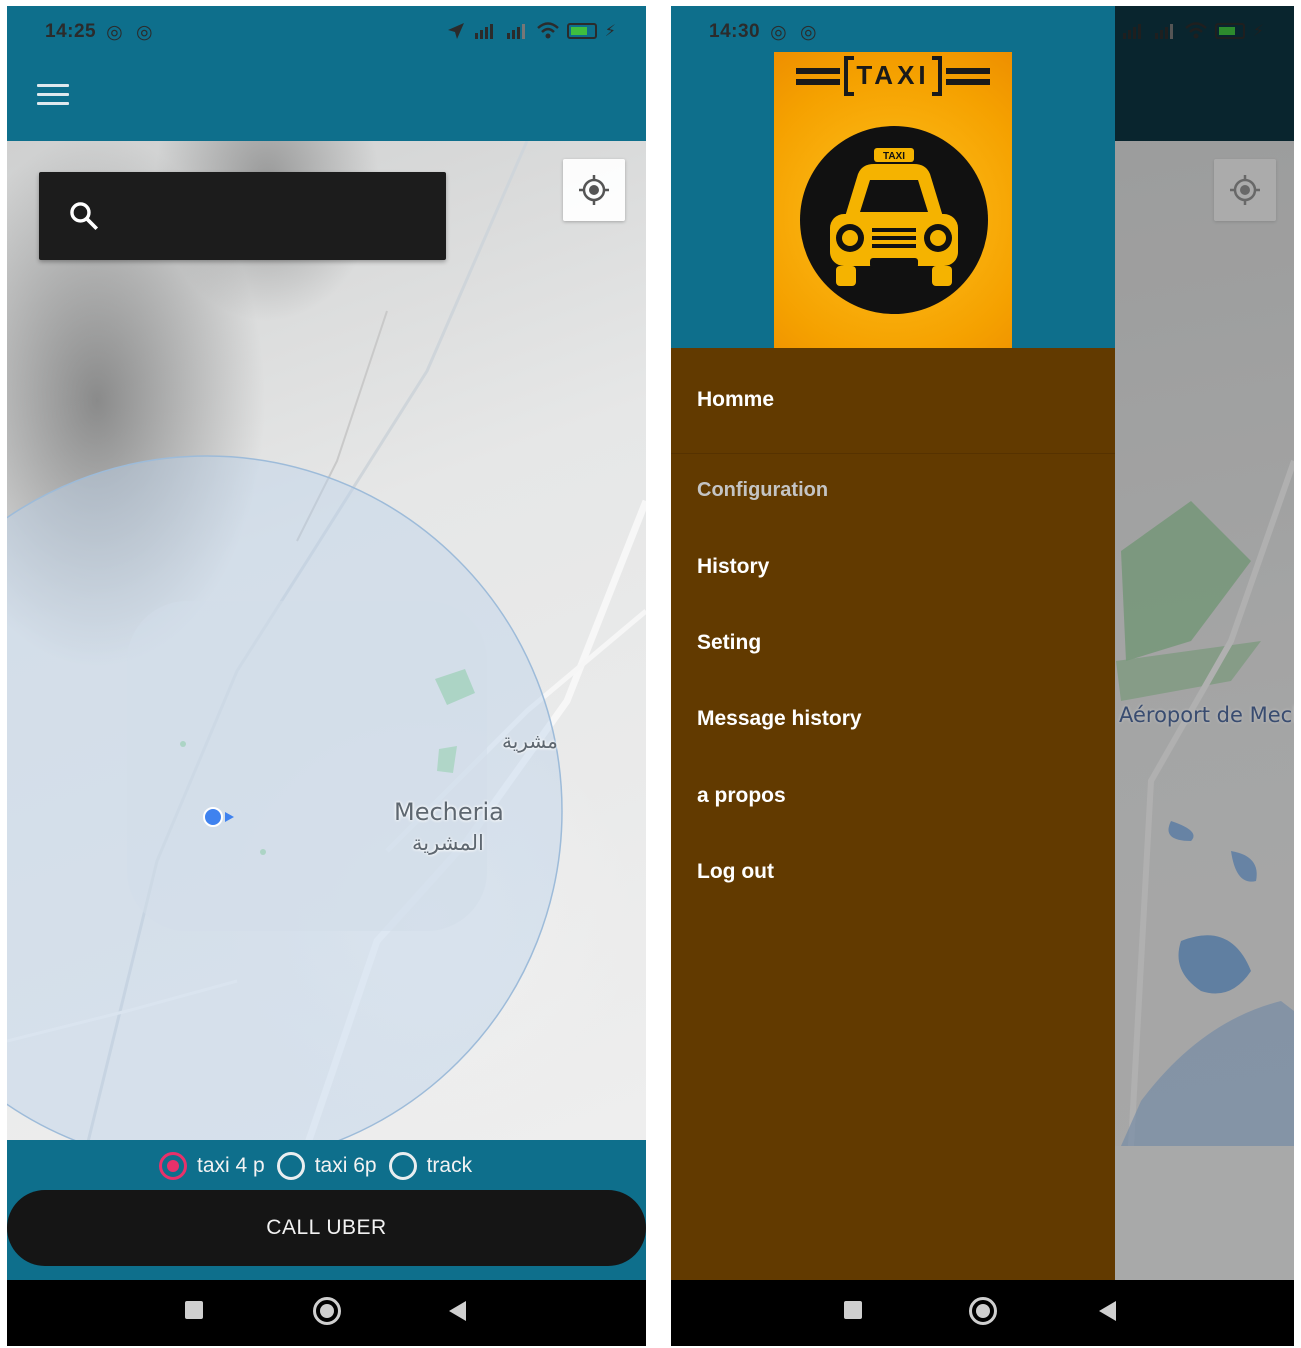 The height and width of the screenshot is (1348, 1301). Describe the element at coordinates (893, 453) in the screenshot. I see `menu-divider` at that location.